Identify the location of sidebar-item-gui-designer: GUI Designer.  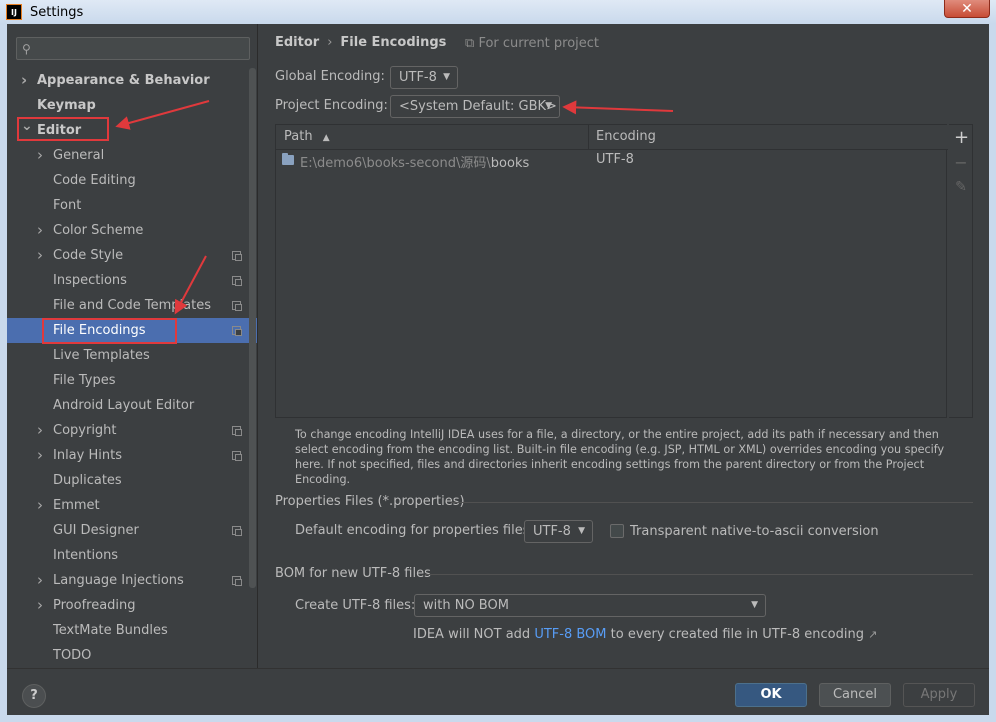
(132, 530).